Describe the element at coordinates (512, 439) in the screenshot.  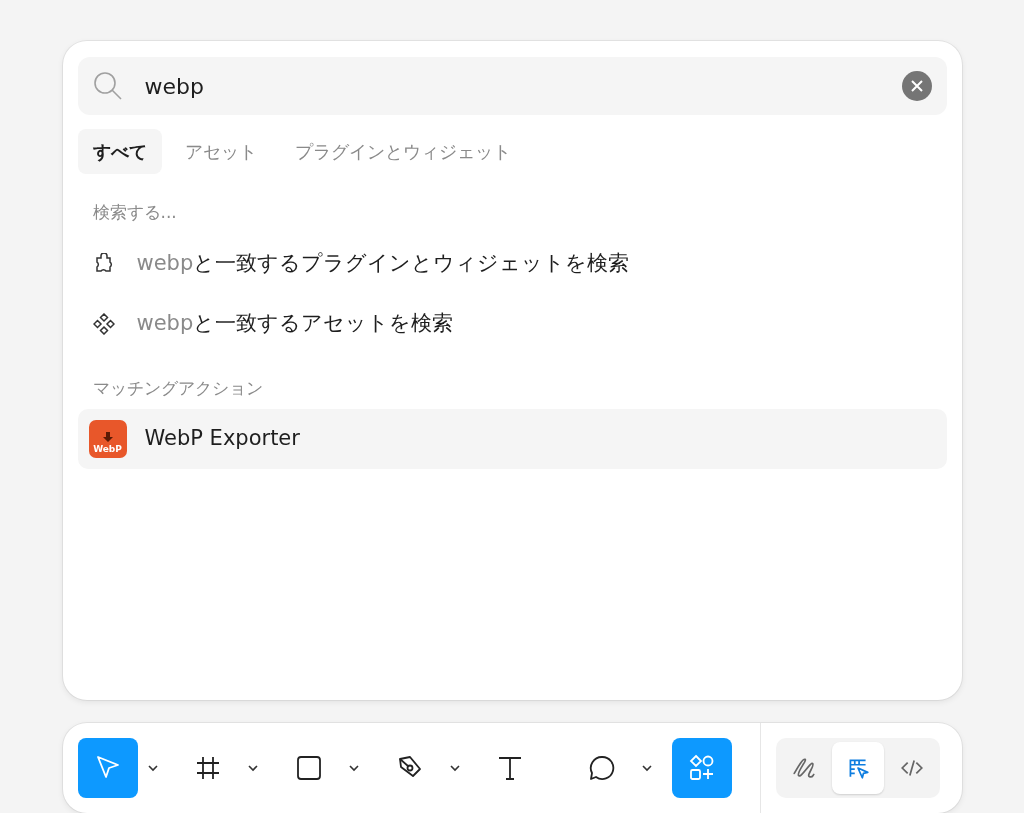
I see `action-item: WebP WebP Exporter` at that location.